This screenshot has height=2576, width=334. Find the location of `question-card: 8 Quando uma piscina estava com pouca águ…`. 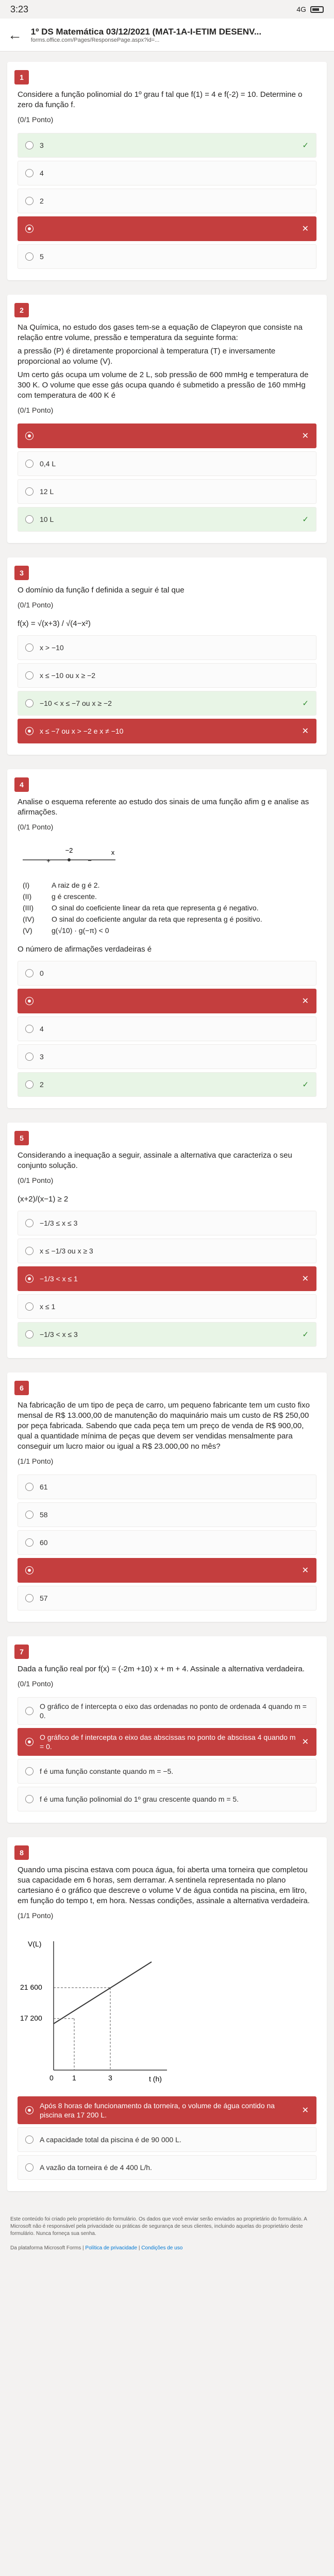

question-card: 8 Quando uma piscina estava com pouca águ… is located at coordinates (167, 2014).